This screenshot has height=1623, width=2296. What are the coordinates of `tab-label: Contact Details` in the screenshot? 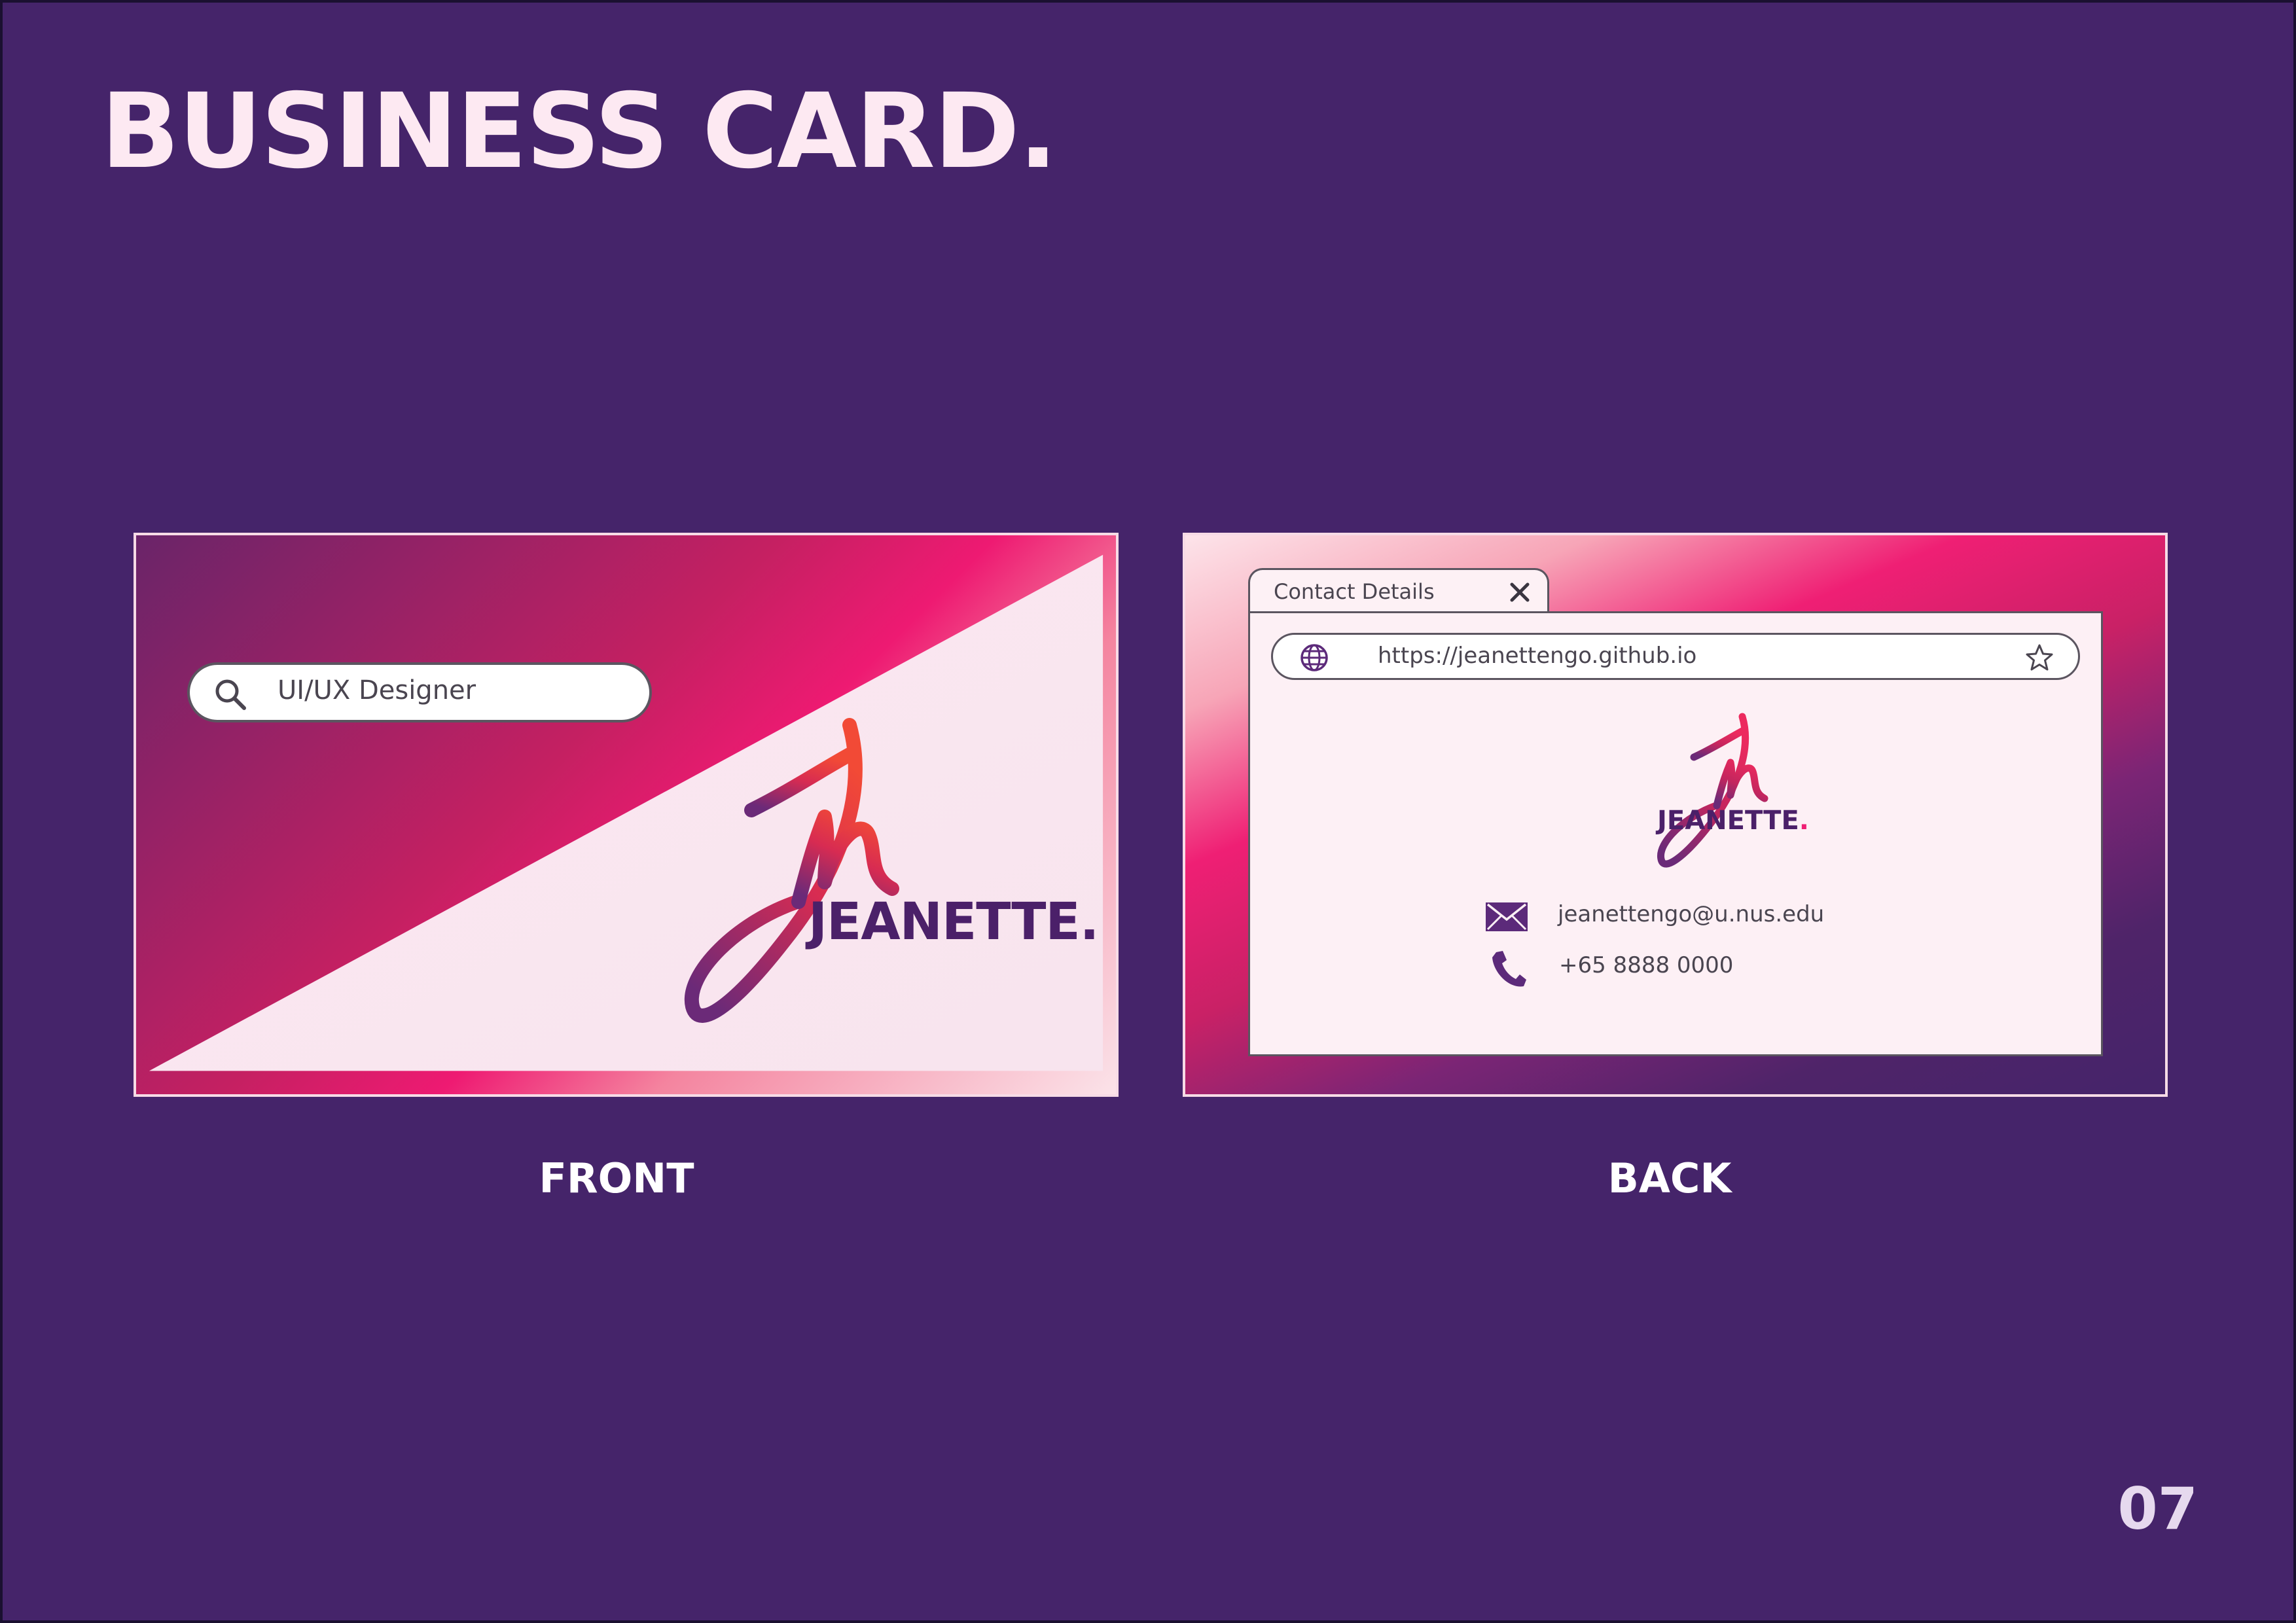 It's located at (1354, 591).